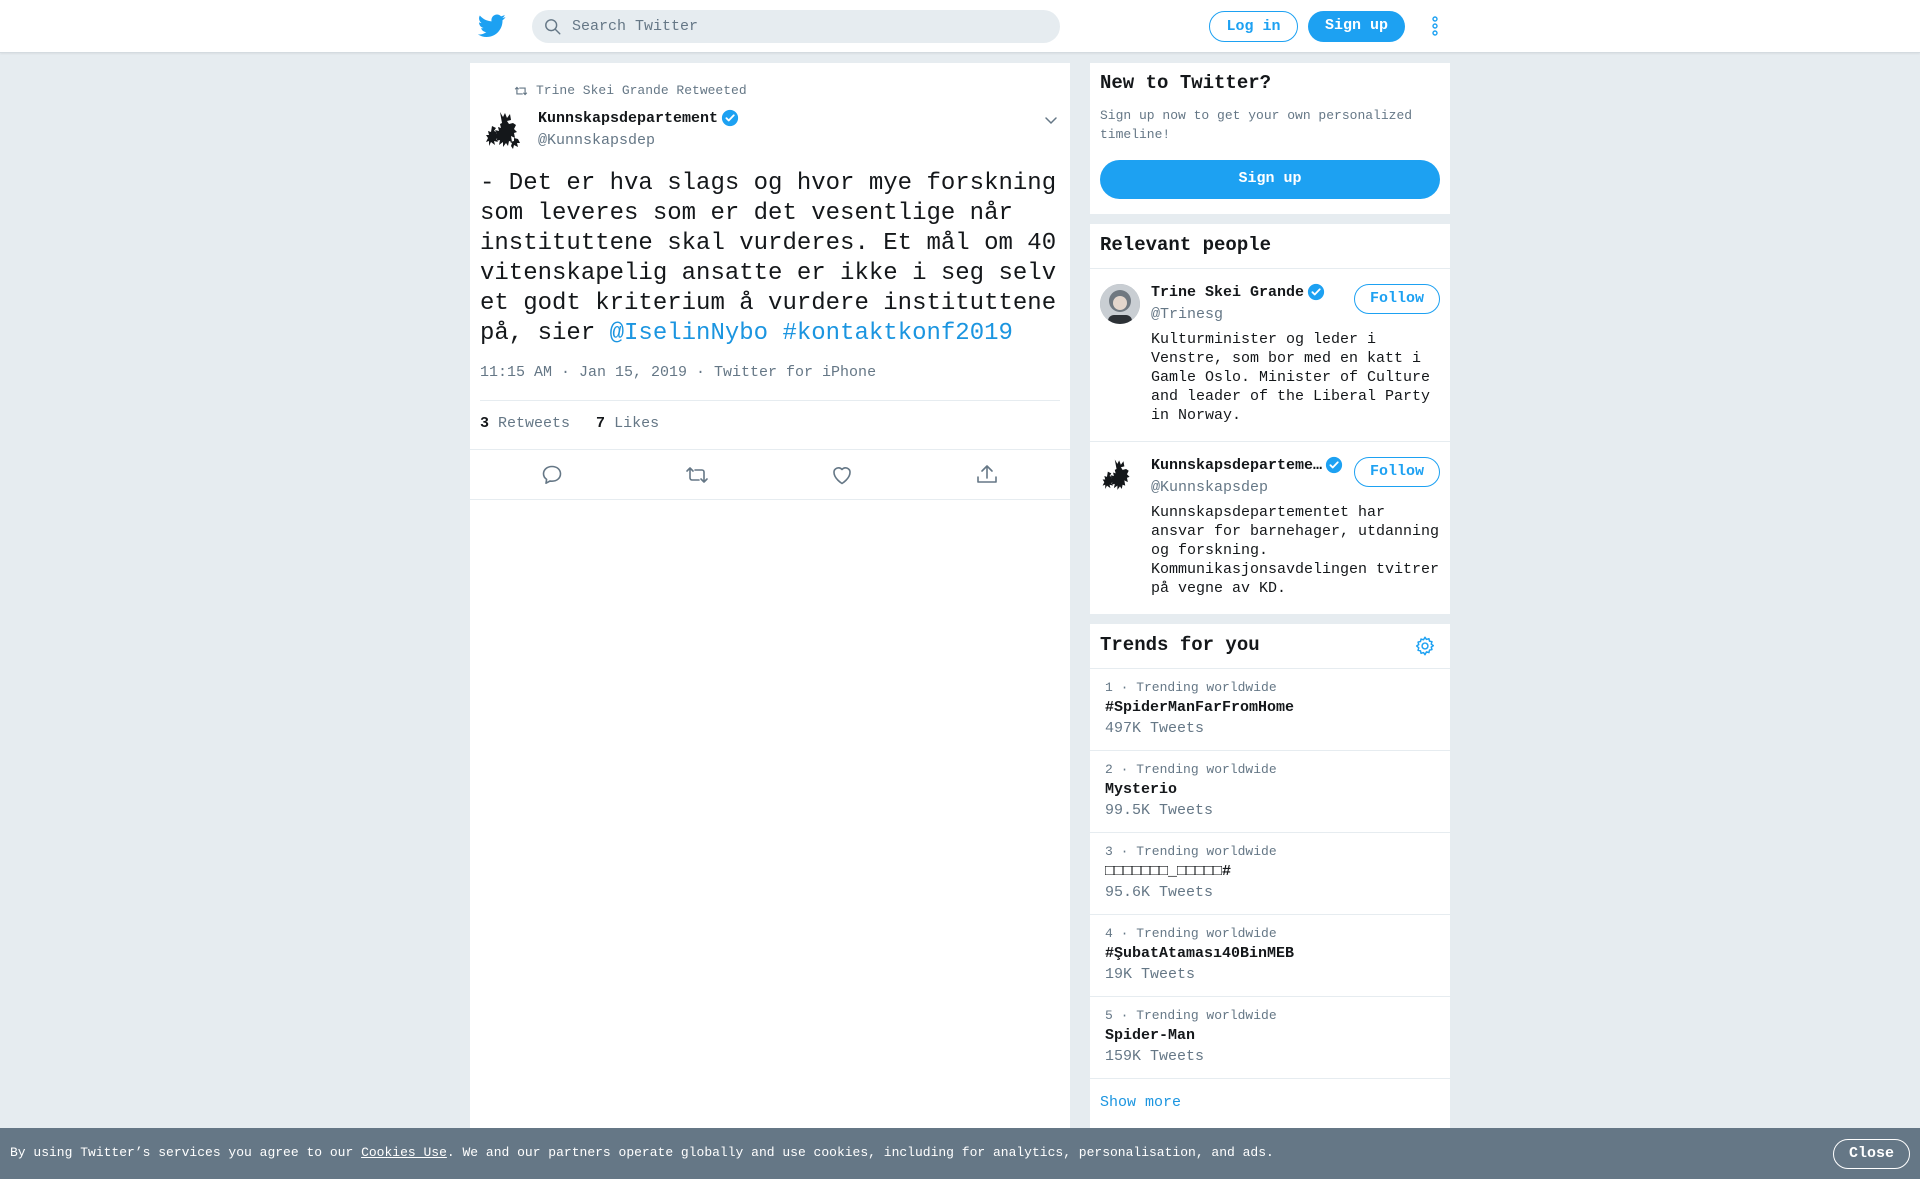 The height and width of the screenshot is (1179, 1920). What do you see at coordinates (596, 140) in the screenshot?
I see `tweet-author-handle: @Kunnskapsdep` at bounding box center [596, 140].